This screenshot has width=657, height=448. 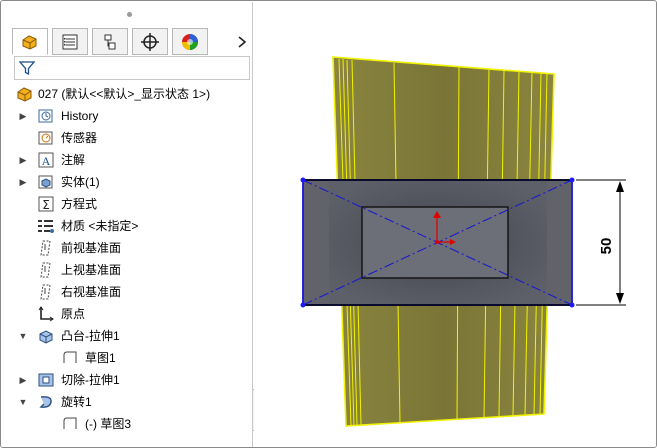 What do you see at coordinates (127, 182) in the screenshot?
I see `tree-item-solid-bodies: ▶ 实体(1)` at bounding box center [127, 182].